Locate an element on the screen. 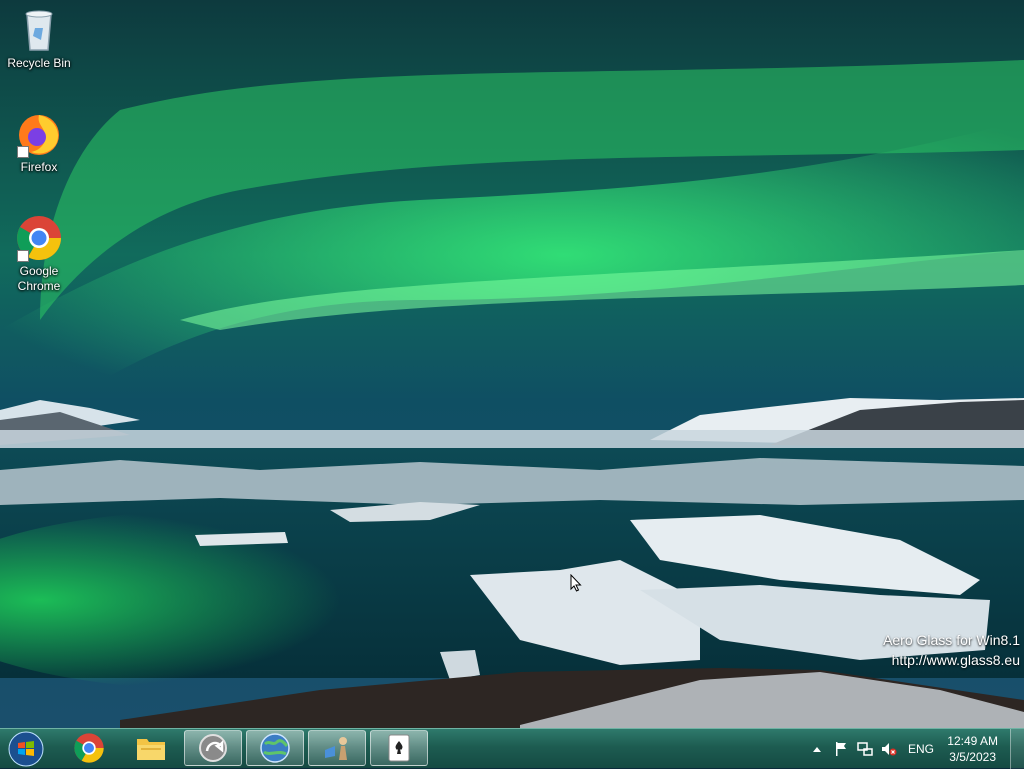 The width and height of the screenshot is (1024, 769). network-icon is located at coordinates (865, 749).